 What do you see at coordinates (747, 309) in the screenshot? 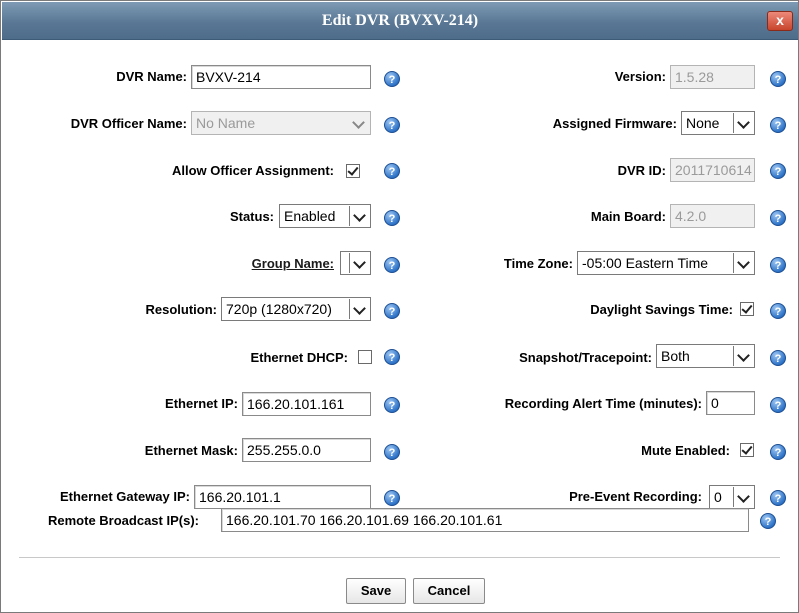
I see `daylight-savings-checkbox` at bounding box center [747, 309].